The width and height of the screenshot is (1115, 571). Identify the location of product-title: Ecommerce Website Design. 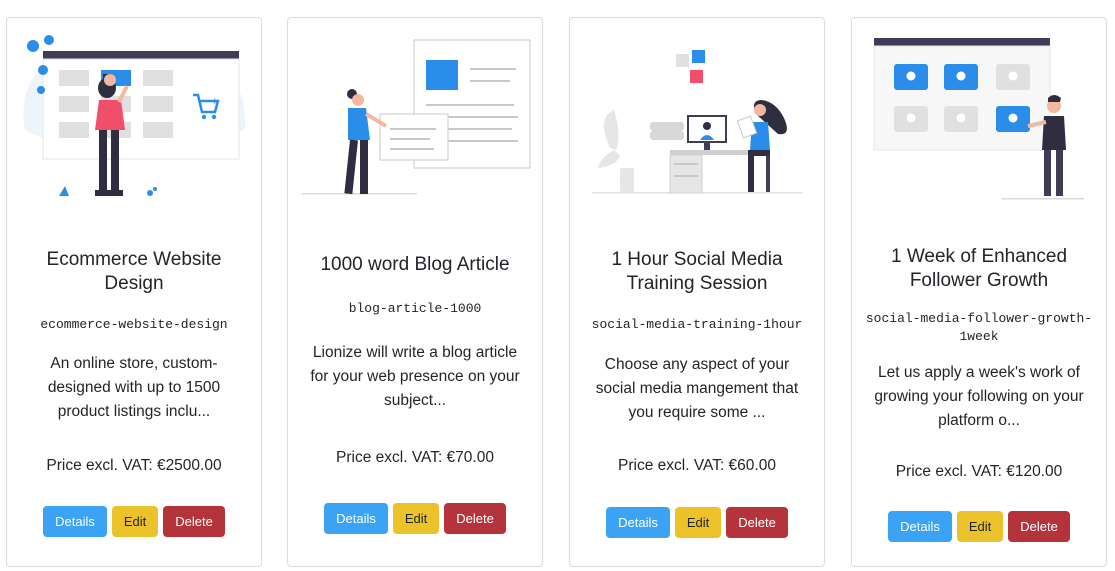
(134, 271).